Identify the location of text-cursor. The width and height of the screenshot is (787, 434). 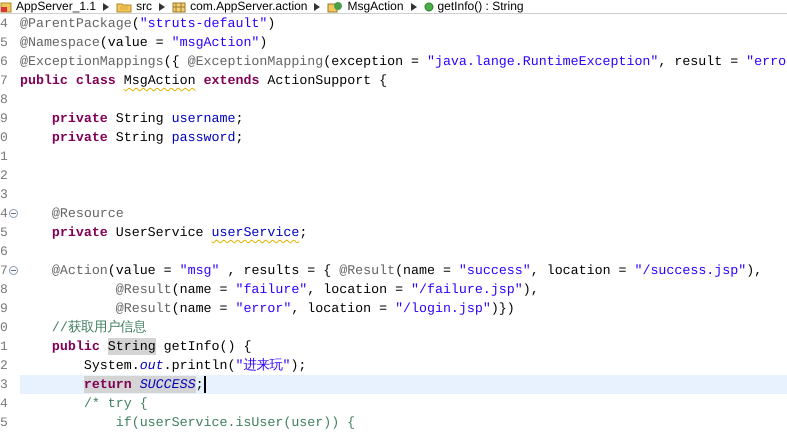
(205, 384).